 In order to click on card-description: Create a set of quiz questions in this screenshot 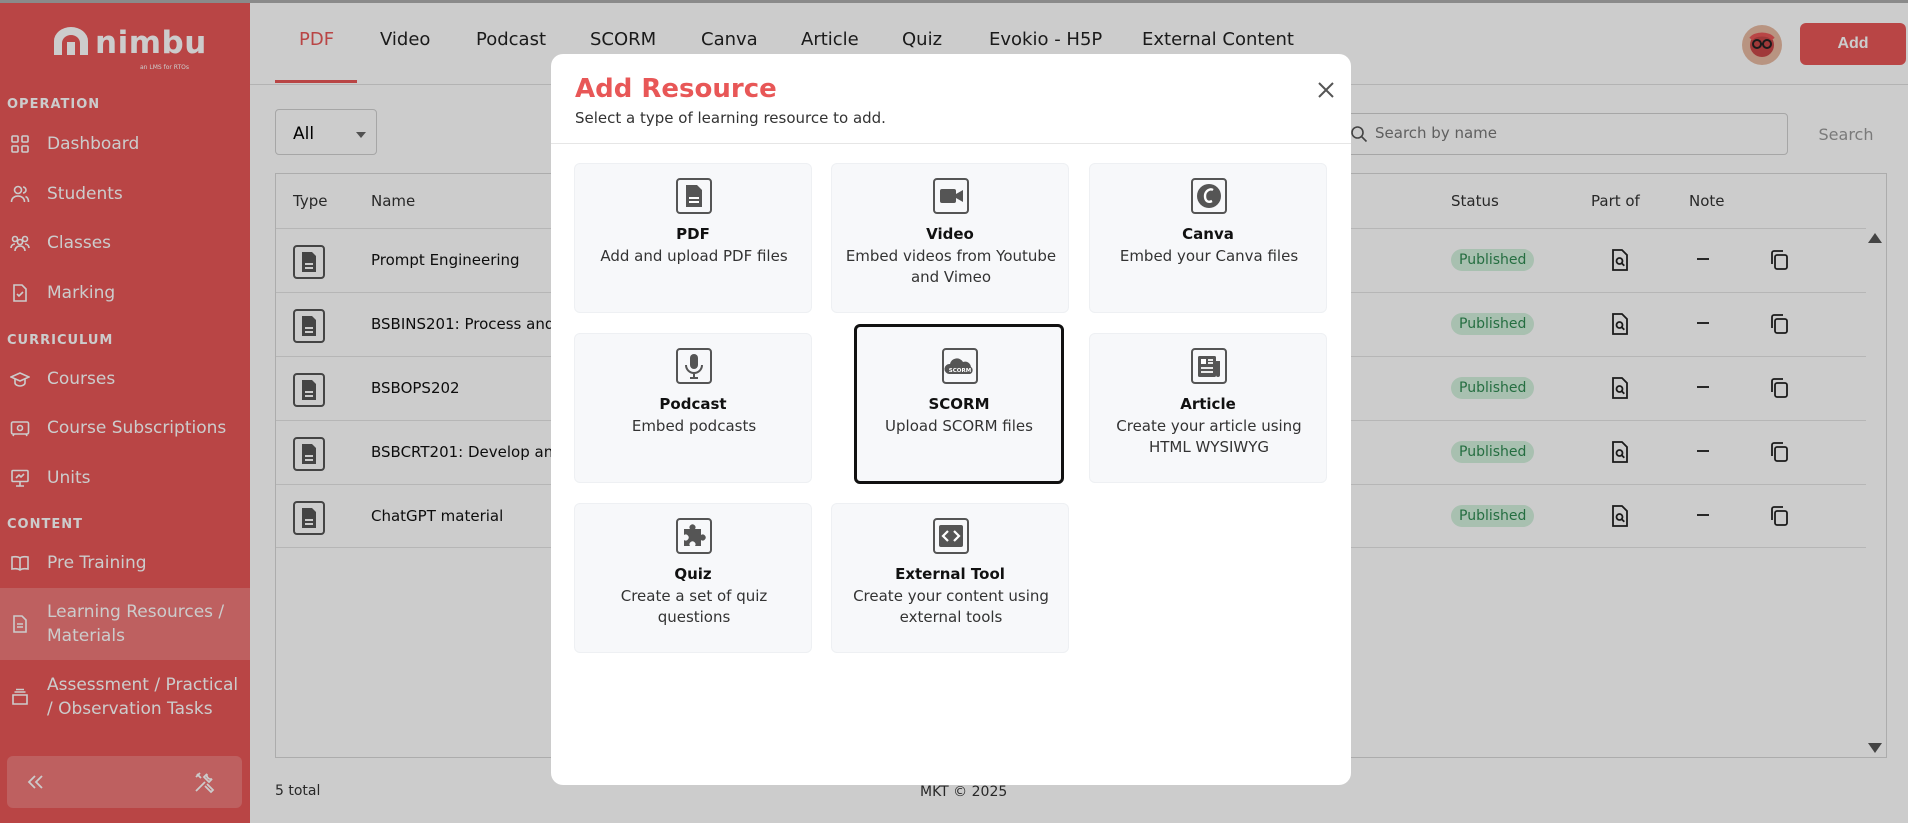, I will do `click(694, 606)`.